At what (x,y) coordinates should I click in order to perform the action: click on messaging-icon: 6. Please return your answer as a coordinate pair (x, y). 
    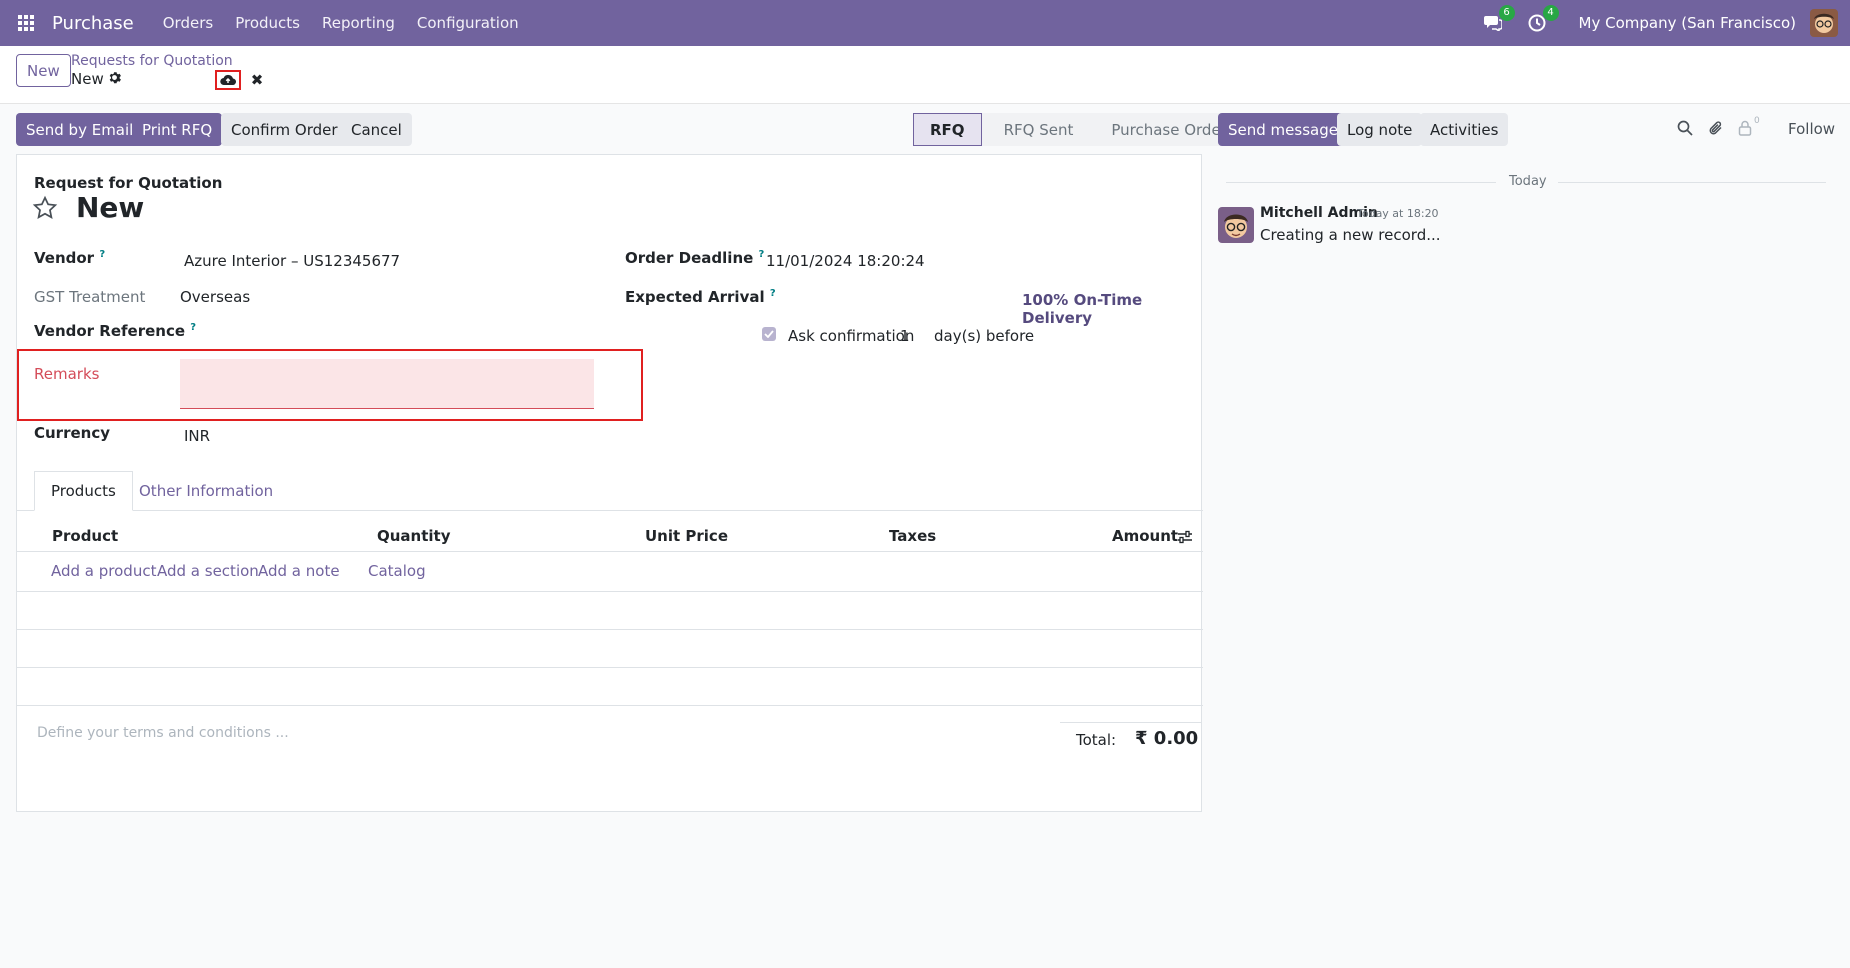
    Looking at the image, I should click on (1498, 20).